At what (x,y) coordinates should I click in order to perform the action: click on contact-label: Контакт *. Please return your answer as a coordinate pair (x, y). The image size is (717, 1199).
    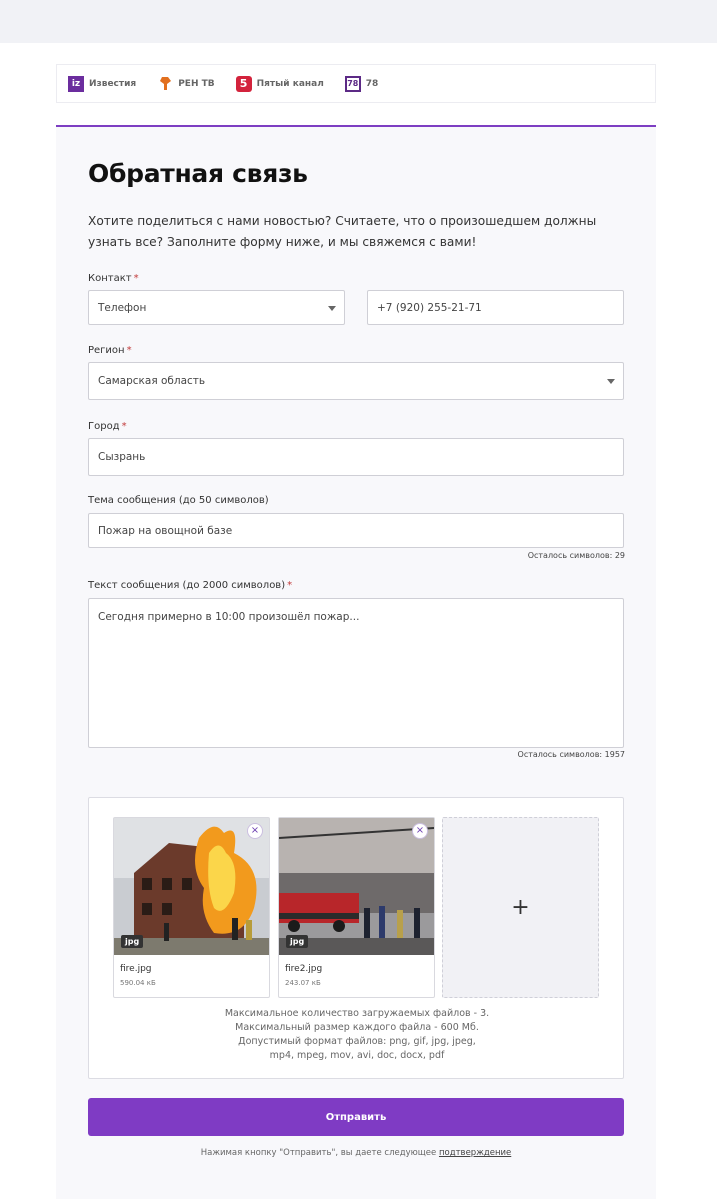
    Looking at the image, I should click on (113, 278).